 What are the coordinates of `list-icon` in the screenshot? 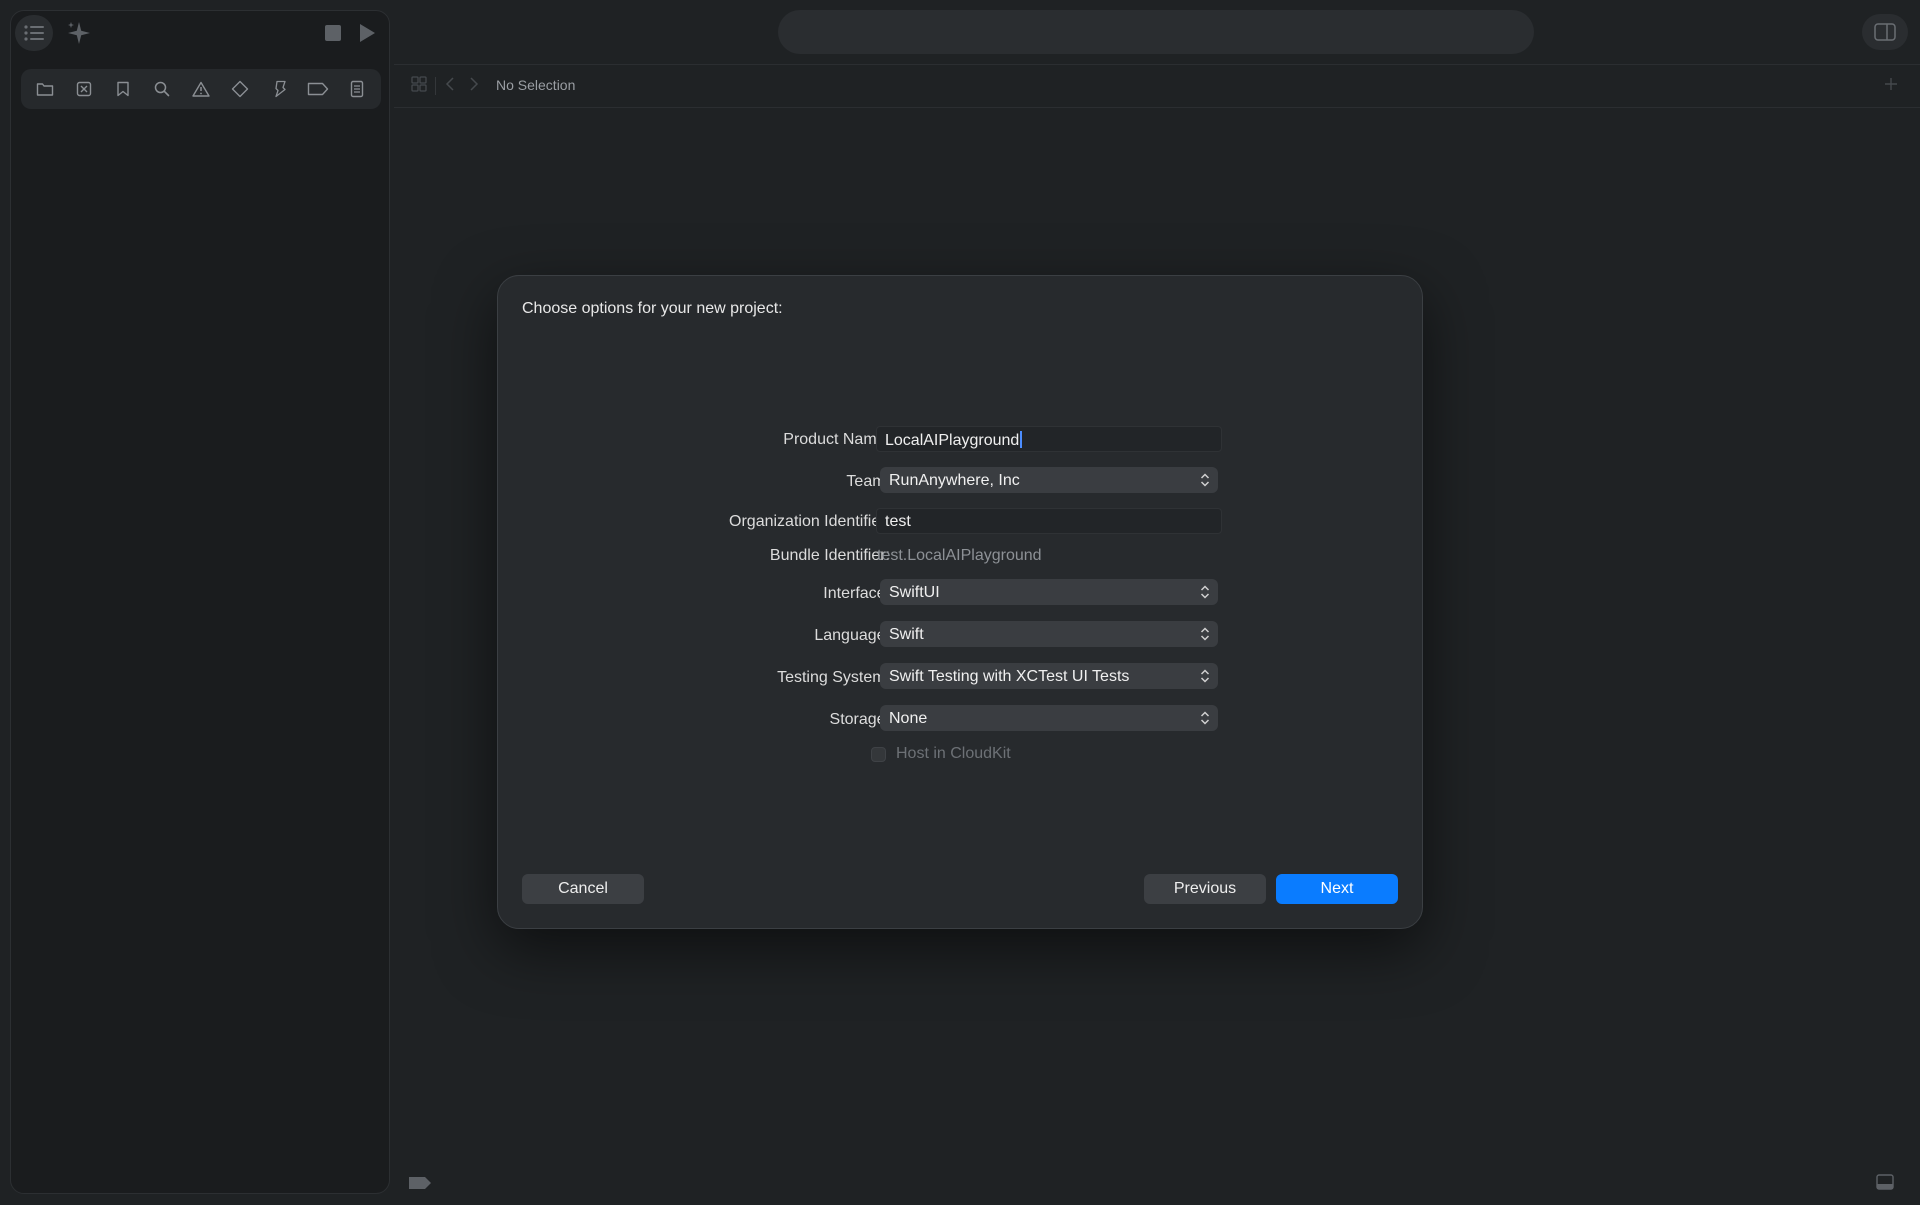 It's located at (34, 33).